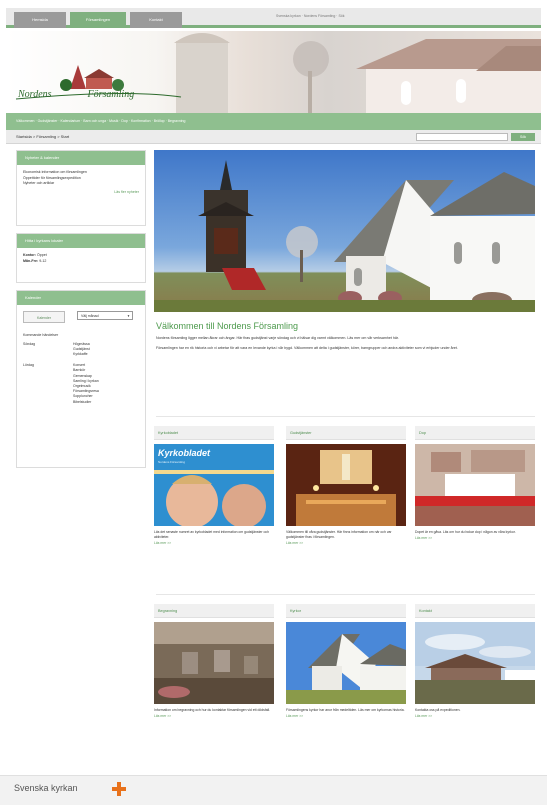 This screenshot has height=805, width=547. What do you see at coordinates (42, 136) in the screenshot?
I see `breadcrumb: Startsida > Församling > Start` at bounding box center [42, 136].